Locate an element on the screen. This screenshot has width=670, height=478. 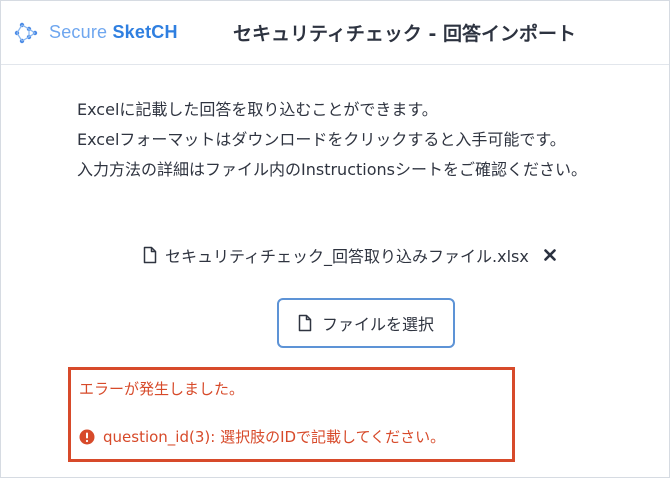
alert-circle-icon is located at coordinates (87, 436).